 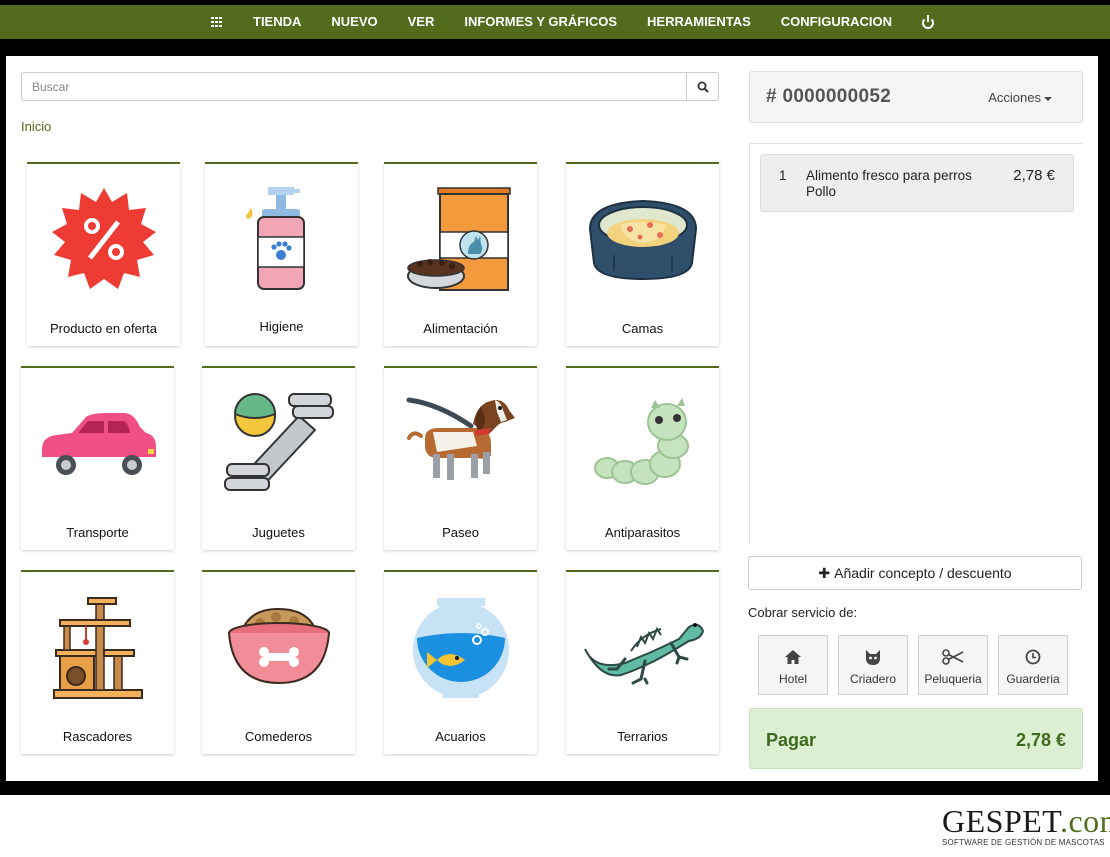 What do you see at coordinates (793, 657) in the screenshot?
I see `home-icon` at bounding box center [793, 657].